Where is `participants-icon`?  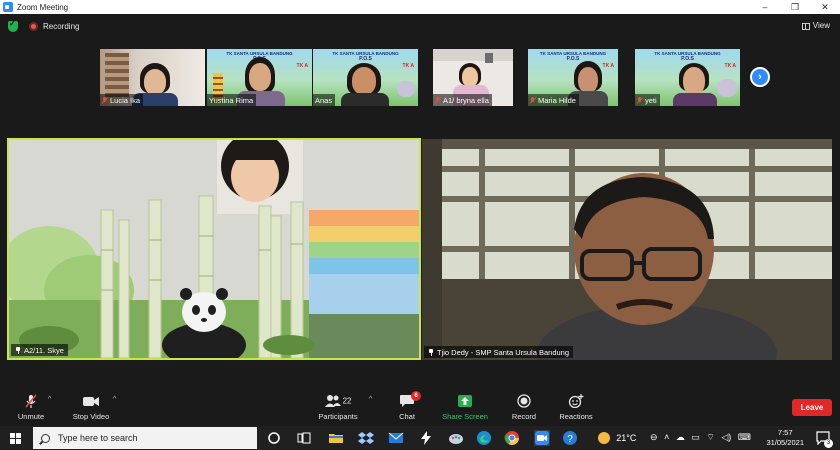 participants-icon is located at coordinates (332, 401).